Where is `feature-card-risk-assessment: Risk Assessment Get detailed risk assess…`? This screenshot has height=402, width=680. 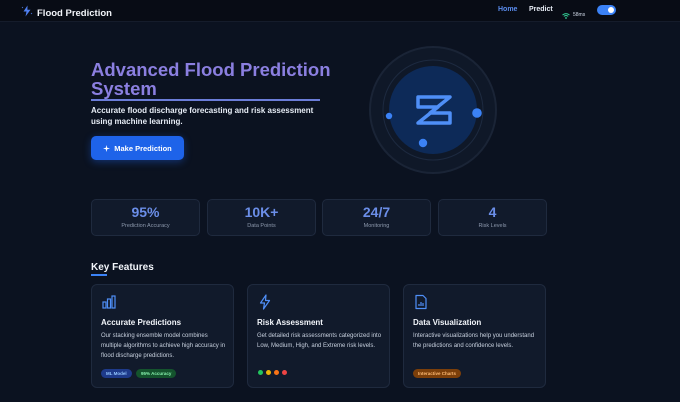 feature-card-risk-assessment: Risk Assessment Get detailed risk assess… is located at coordinates (318, 336).